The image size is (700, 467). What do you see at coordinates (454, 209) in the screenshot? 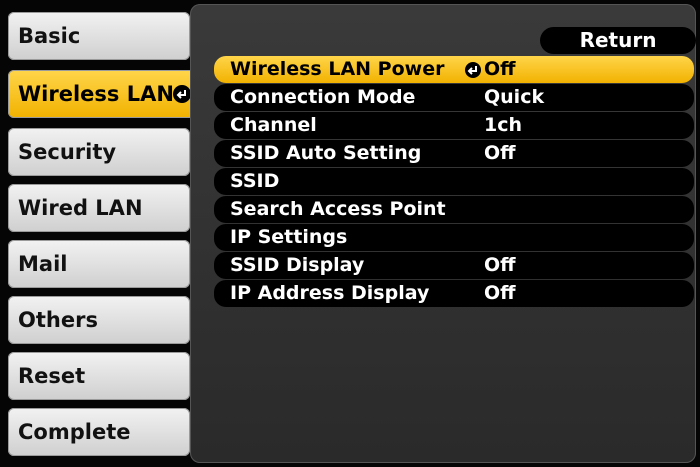
I see `menu-item-search-access-point: Search Access Point` at bounding box center [454, 209].